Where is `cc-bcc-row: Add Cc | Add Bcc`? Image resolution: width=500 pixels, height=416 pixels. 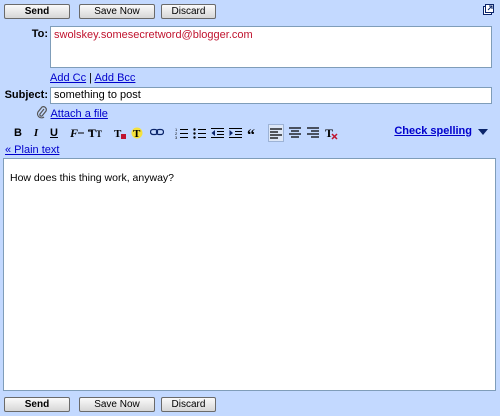
cc-bcc-row: Add Cc | Add Bcc is located at coordinates (92, 78).